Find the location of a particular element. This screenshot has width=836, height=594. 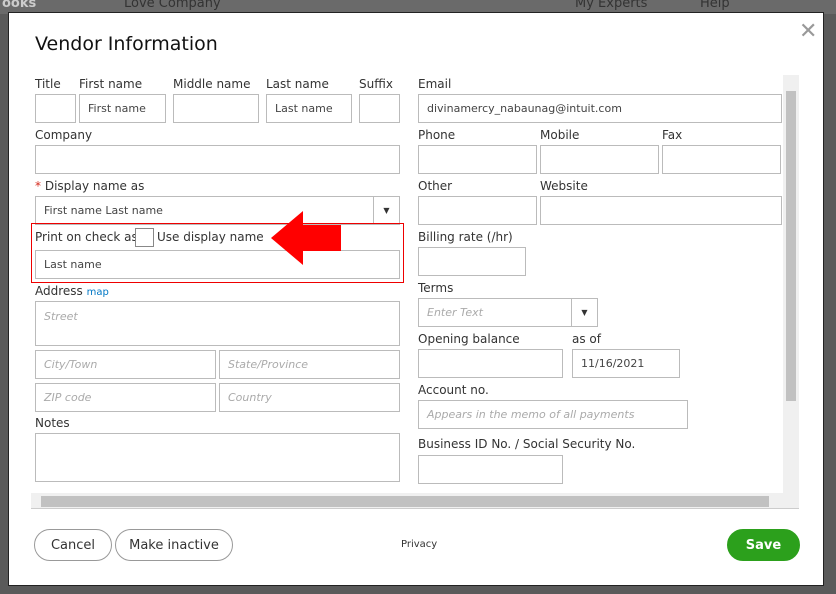

other-input is located at coordinates (477, 210).